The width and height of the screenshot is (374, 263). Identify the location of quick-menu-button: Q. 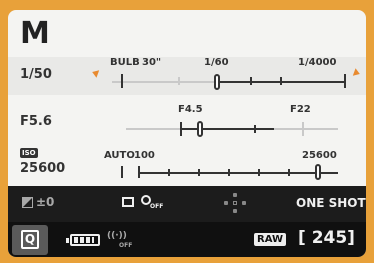
(30, 240).